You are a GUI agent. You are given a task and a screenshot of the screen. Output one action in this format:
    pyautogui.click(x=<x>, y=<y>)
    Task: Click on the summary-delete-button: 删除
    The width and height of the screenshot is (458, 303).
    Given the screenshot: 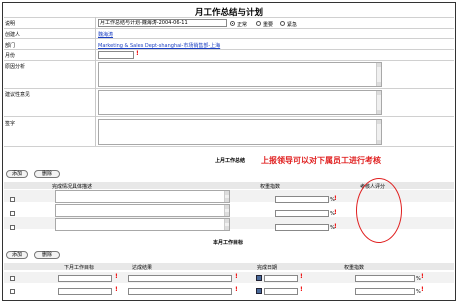 What is the action you would take?
    pyautogui.click(x=47, y=174)
    